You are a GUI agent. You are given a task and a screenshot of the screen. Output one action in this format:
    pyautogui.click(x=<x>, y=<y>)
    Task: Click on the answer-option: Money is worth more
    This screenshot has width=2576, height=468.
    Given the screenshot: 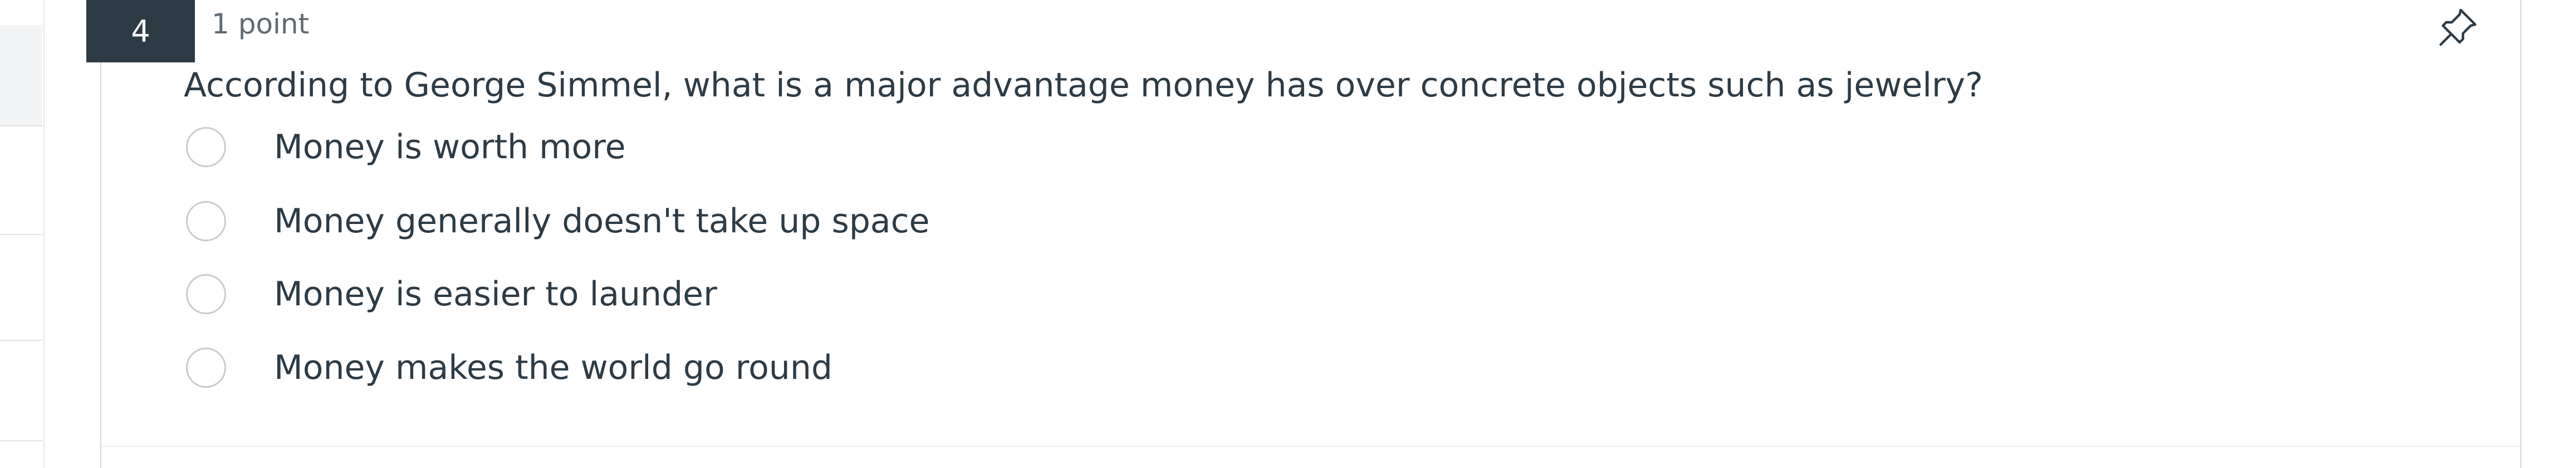 What is the action you would take?
    pyautogui.click(x=406, y=147)
    